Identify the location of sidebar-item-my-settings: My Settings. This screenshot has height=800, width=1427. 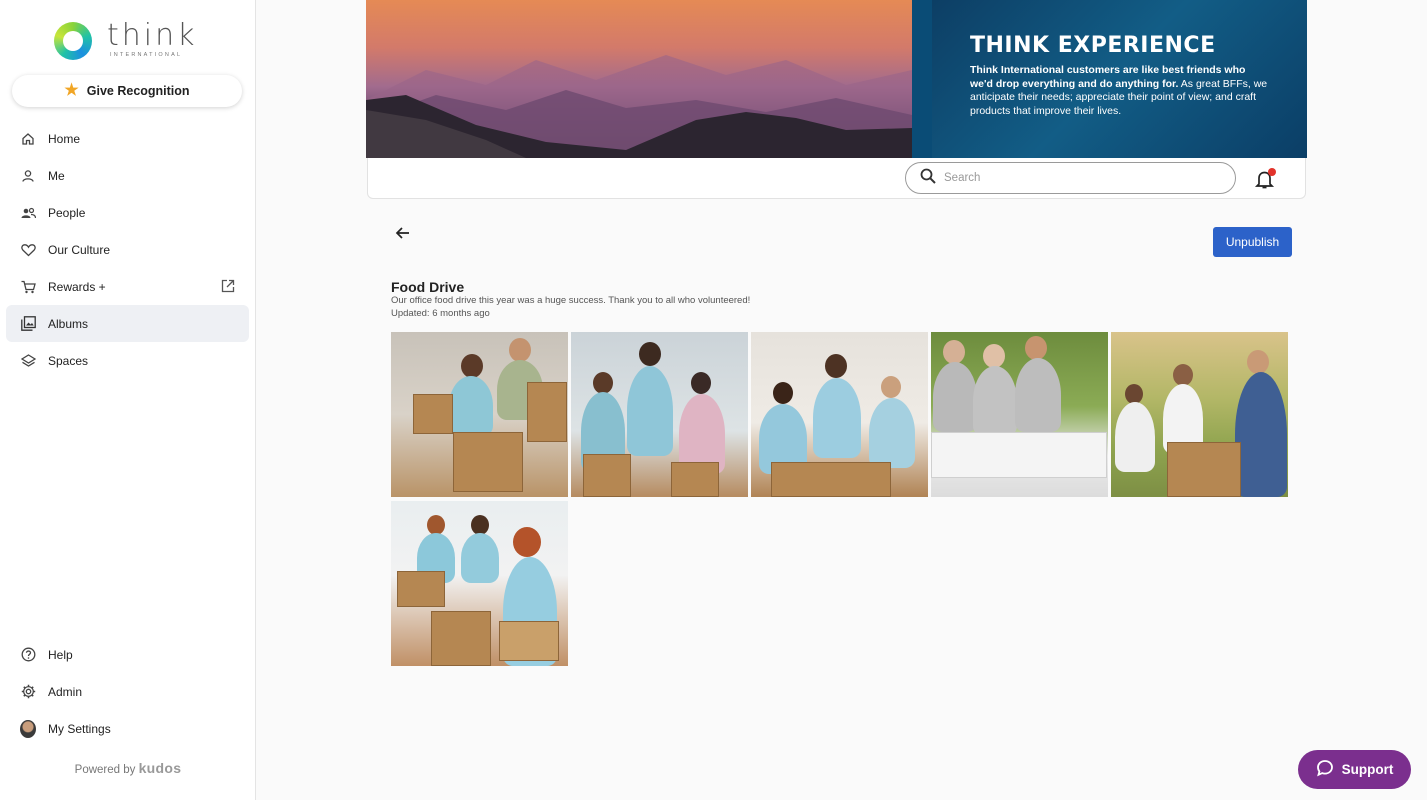
(127, 728).